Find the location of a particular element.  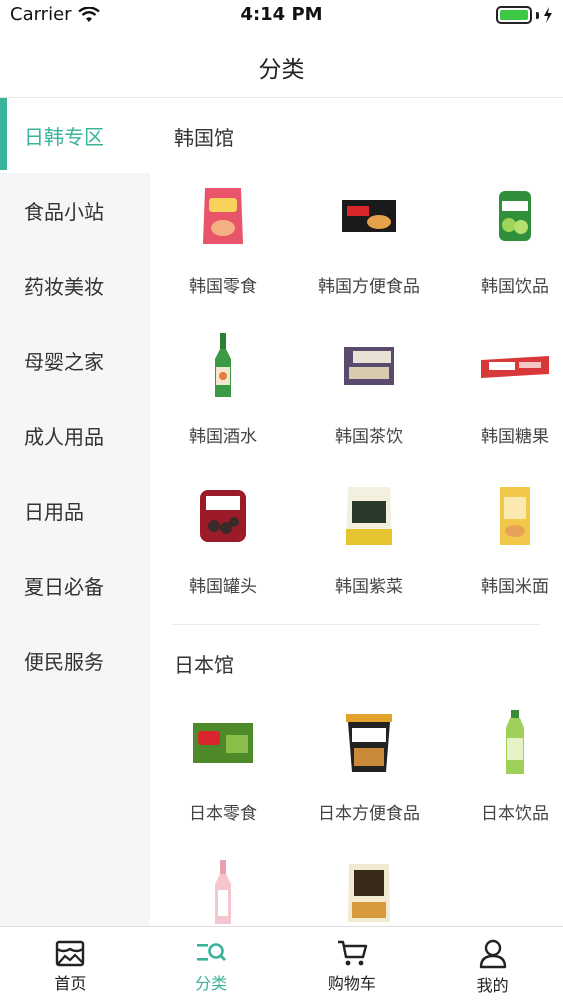

category-cell: 日本零食 is located at coordinates (223, 776).